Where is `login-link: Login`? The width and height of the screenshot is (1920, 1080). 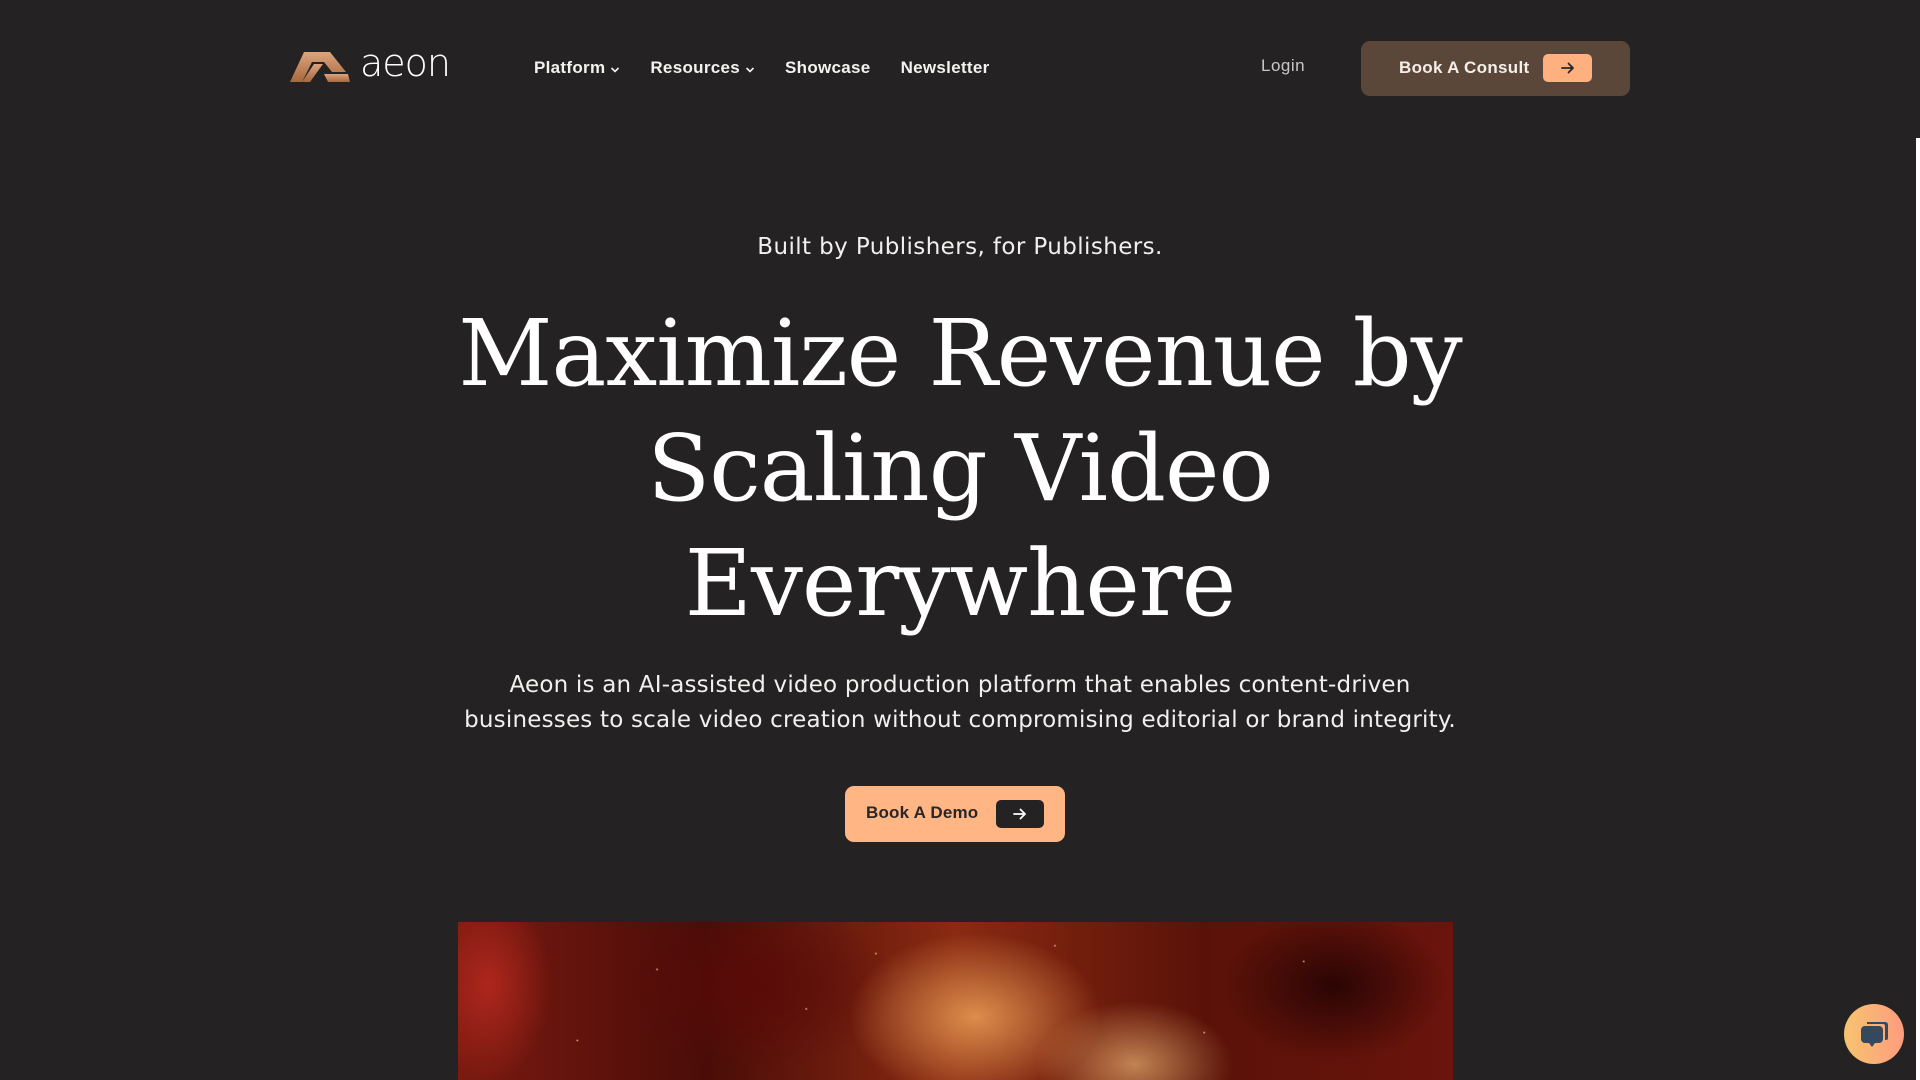
login-link: Login is located at coordinates (1283, 66).